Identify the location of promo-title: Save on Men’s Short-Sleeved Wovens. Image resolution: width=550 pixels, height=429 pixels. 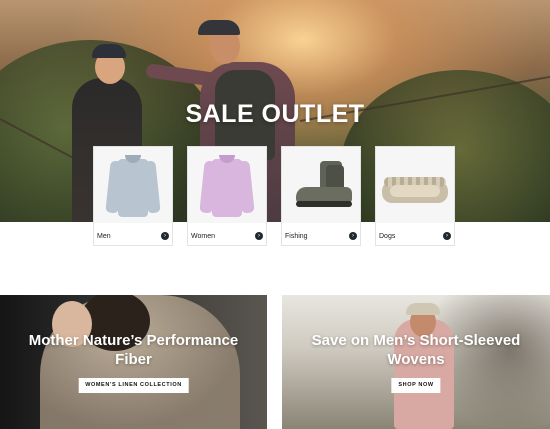
(416, 350).